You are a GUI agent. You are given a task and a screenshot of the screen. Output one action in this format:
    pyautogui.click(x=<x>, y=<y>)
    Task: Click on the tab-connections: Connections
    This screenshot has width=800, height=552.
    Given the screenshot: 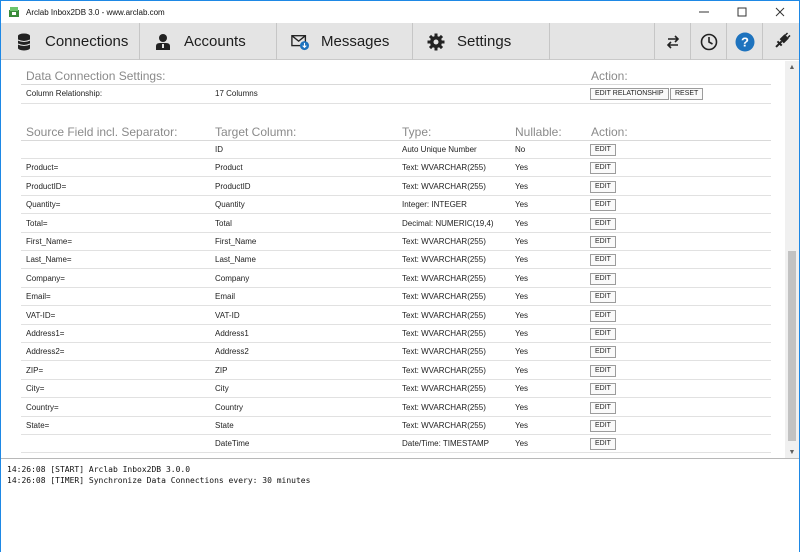 What is the action you would take?
    pyautogui.click(x=70, y=41)
    